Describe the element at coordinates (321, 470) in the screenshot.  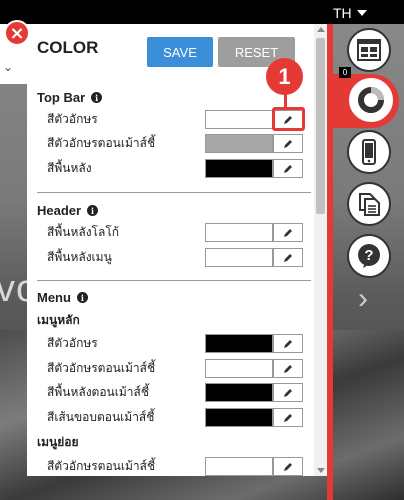
I see `scroll-down-icon` at that location.